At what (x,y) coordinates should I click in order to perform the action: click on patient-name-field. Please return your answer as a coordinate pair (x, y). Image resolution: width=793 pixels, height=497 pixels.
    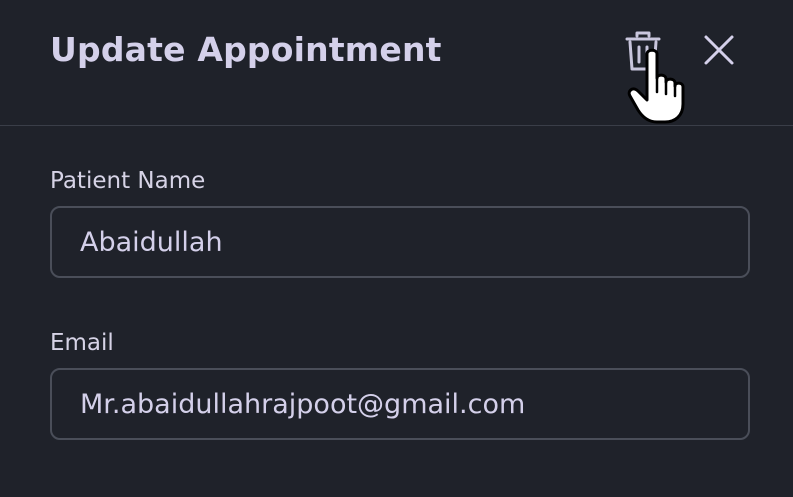
    Looking at the image, I should click on (400, 242).